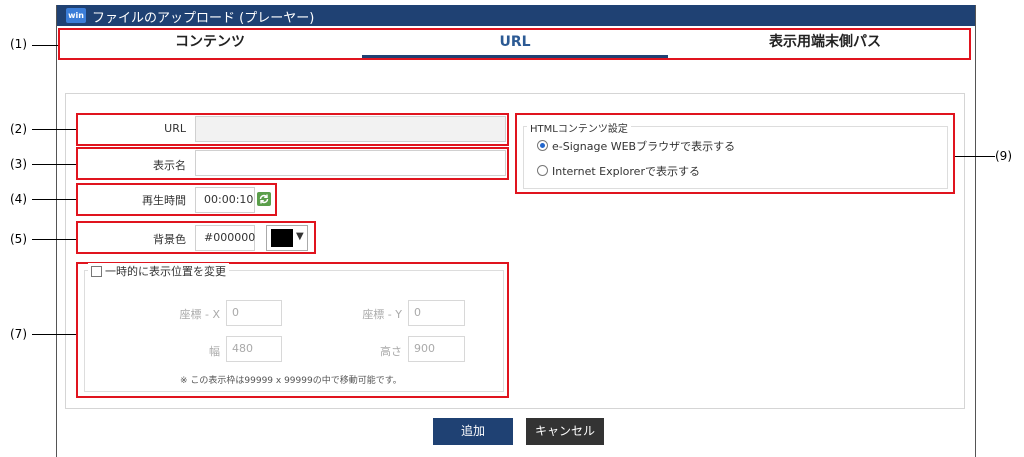 This screenshot has height=457, width=1024. I want to click on html-settings-legend: HTMLコンテンツ設定, so click(579, 127).